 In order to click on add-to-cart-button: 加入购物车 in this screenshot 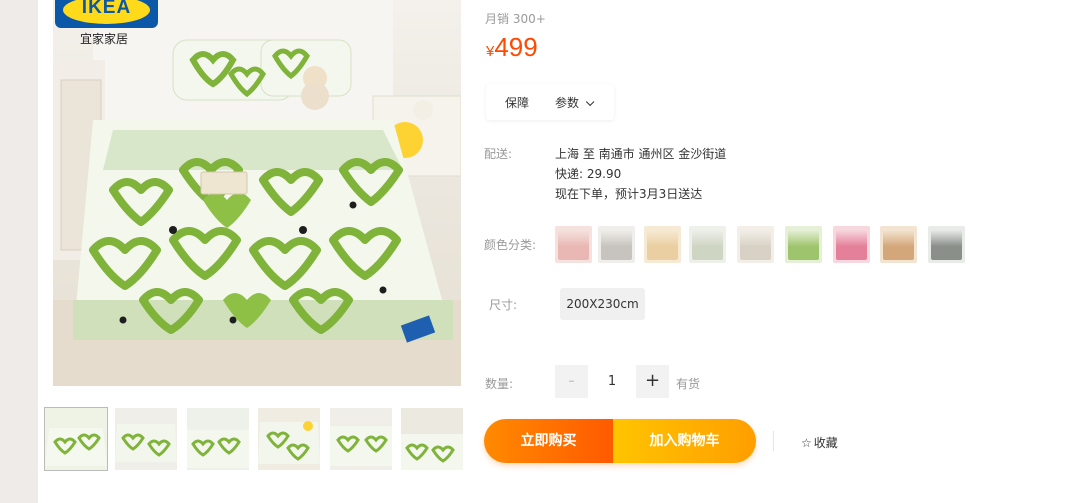, I will do `click(684, 441)`.